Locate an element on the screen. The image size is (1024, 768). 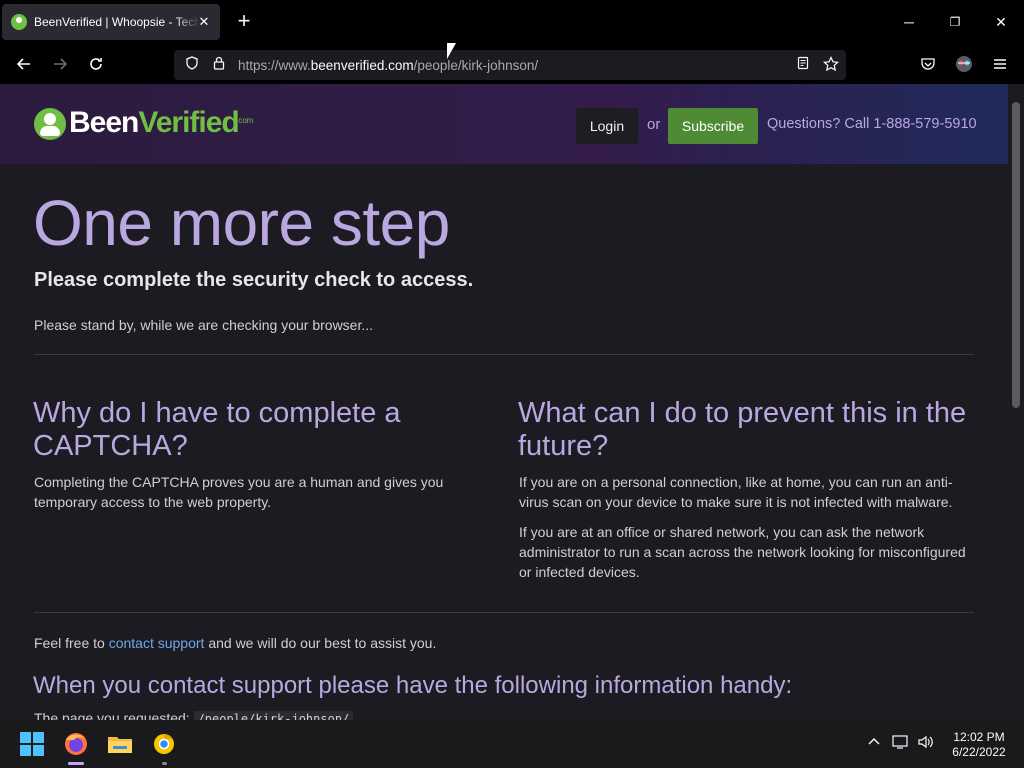
tracking-protection-shield-icon is located at coordinates (192, 65).